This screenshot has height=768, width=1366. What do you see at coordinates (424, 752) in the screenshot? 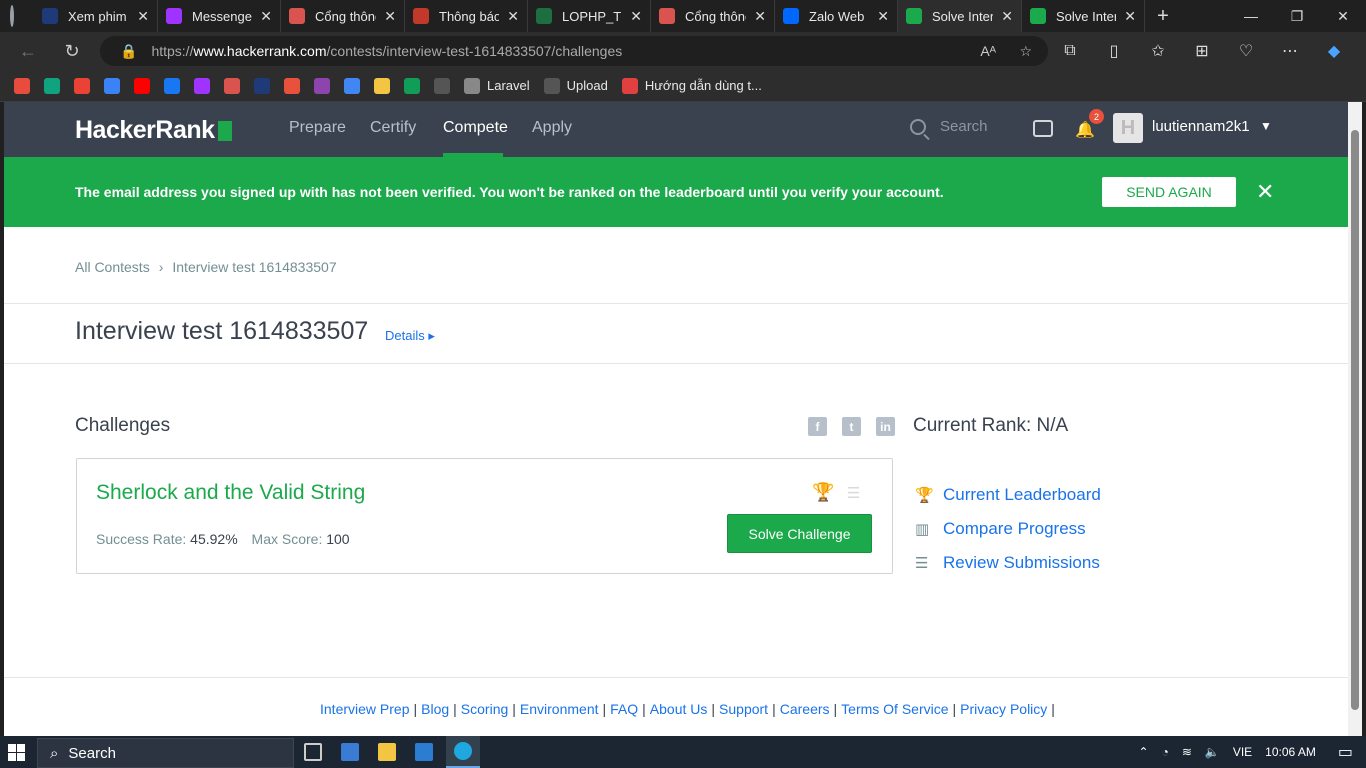
I see `mail-icon` at bounding box center [424, 752].